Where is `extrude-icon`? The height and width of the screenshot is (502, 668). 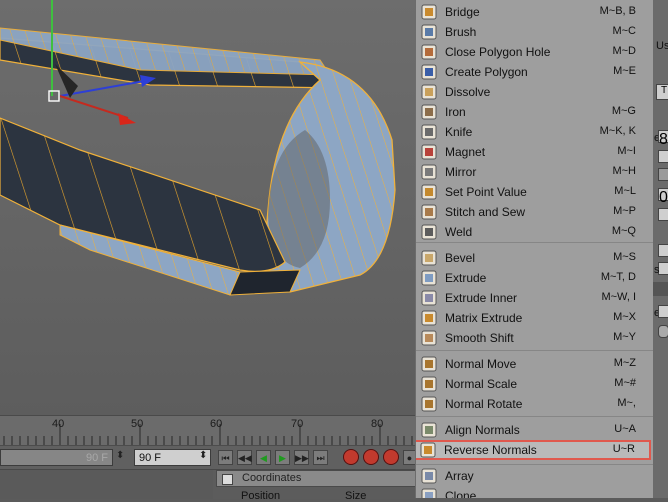 extrude-icon is located at coordinates (429, 278).